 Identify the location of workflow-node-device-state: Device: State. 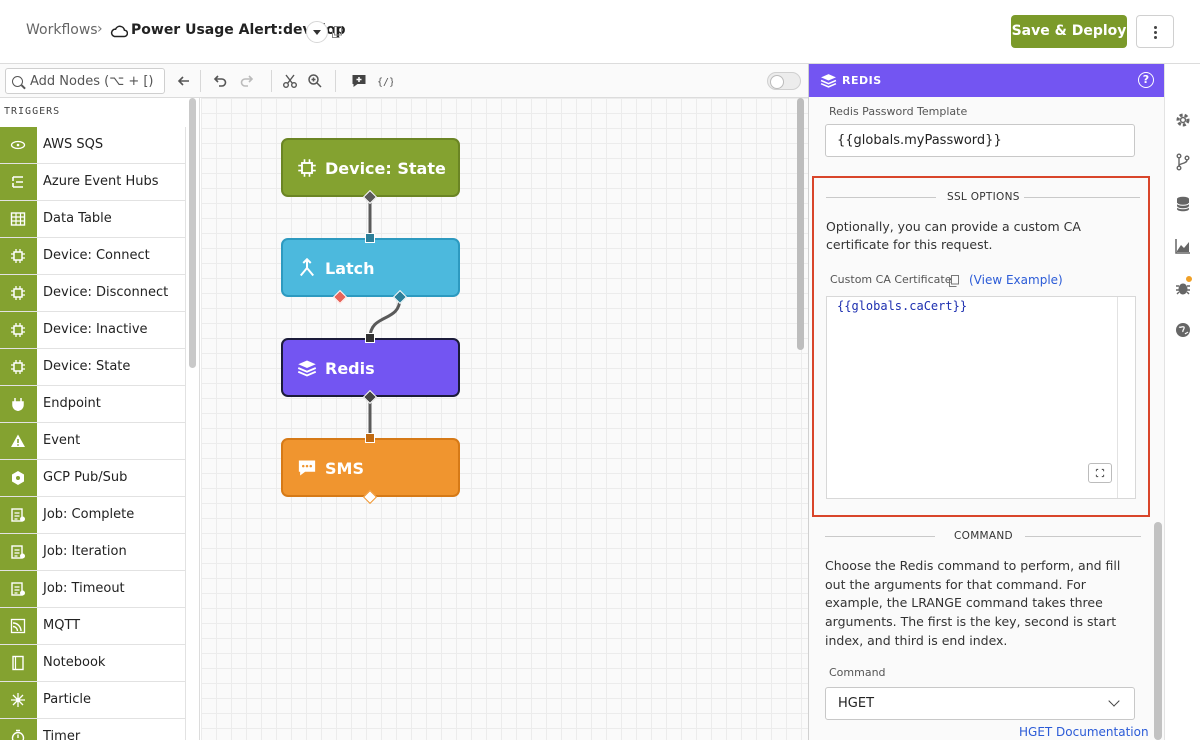
(370, 167).